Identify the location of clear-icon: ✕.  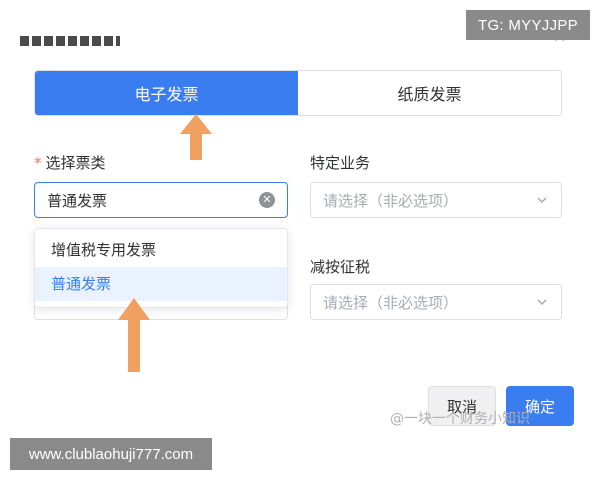
(267, 200).